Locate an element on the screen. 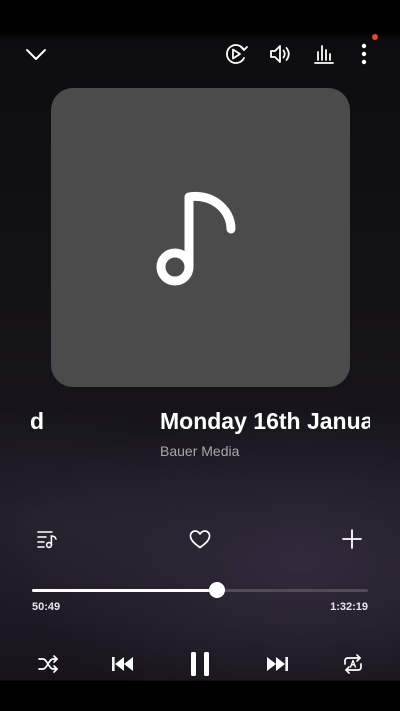 The image size is (400, 711). previous-button is located at coordinates (123, 664).